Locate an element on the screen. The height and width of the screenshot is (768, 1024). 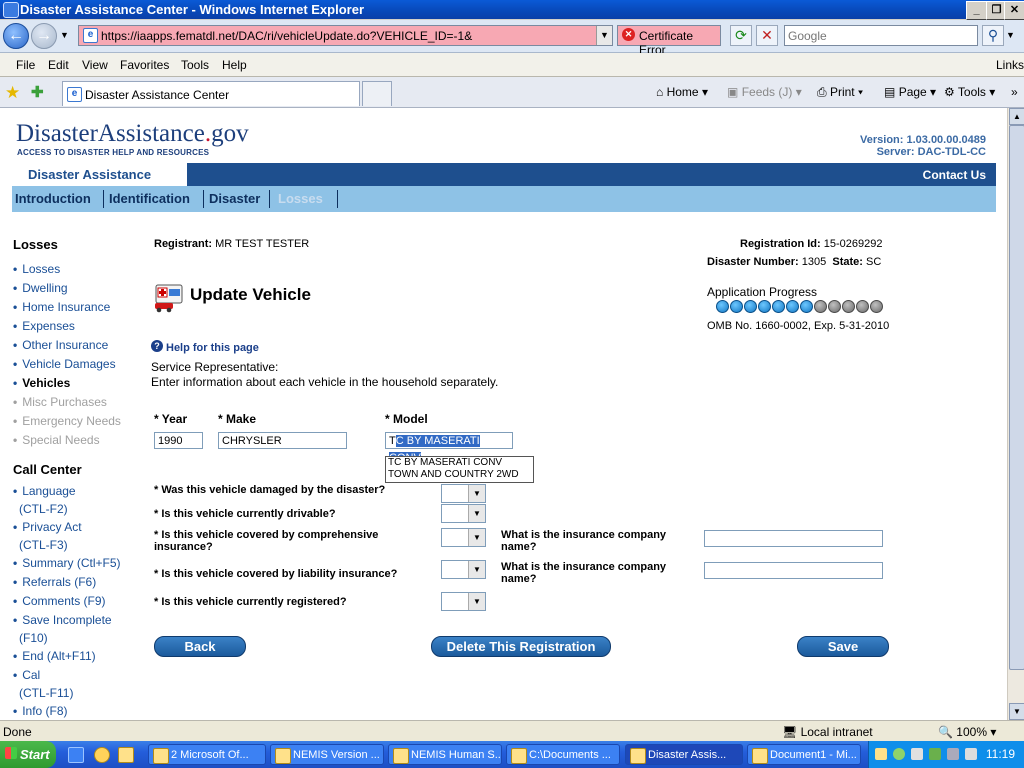
sidebar-item: • Expenses is located at coordinates (44, 326).